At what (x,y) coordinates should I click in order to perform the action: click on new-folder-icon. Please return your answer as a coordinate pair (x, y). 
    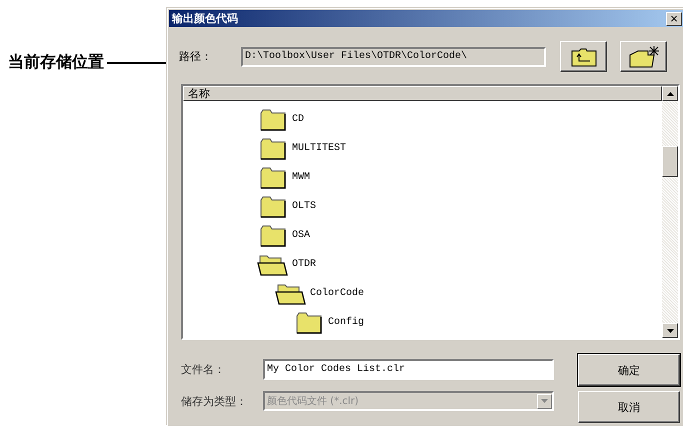
    Looking at the image, I should click on (644, 56).